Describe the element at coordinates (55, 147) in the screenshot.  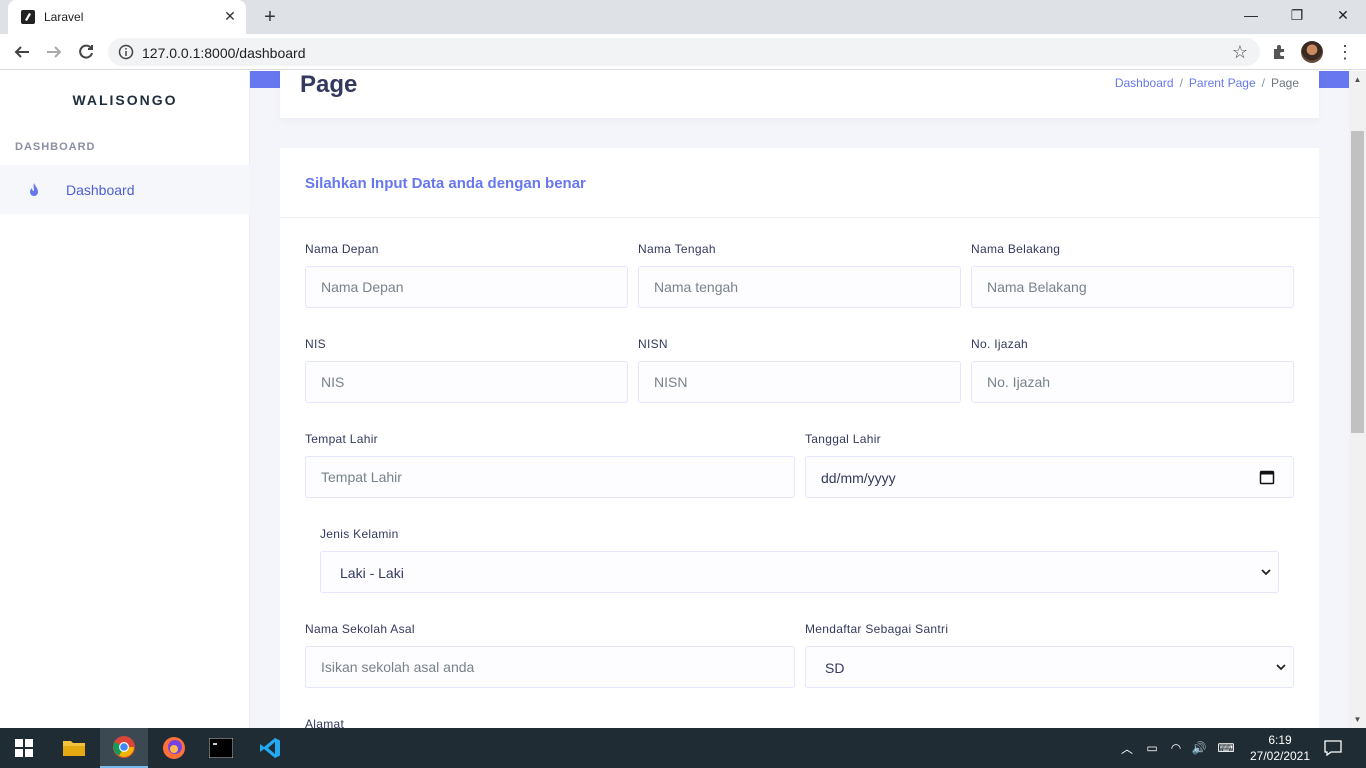
I see `sidebar-heading: DASHBOARD` at that location.